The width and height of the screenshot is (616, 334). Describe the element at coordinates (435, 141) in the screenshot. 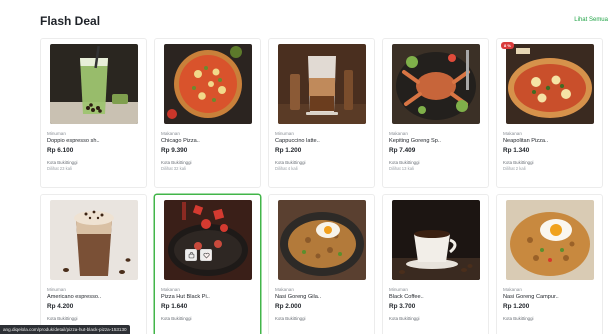

I see `product-name: Kepiting Goreng Sp..` at that location.